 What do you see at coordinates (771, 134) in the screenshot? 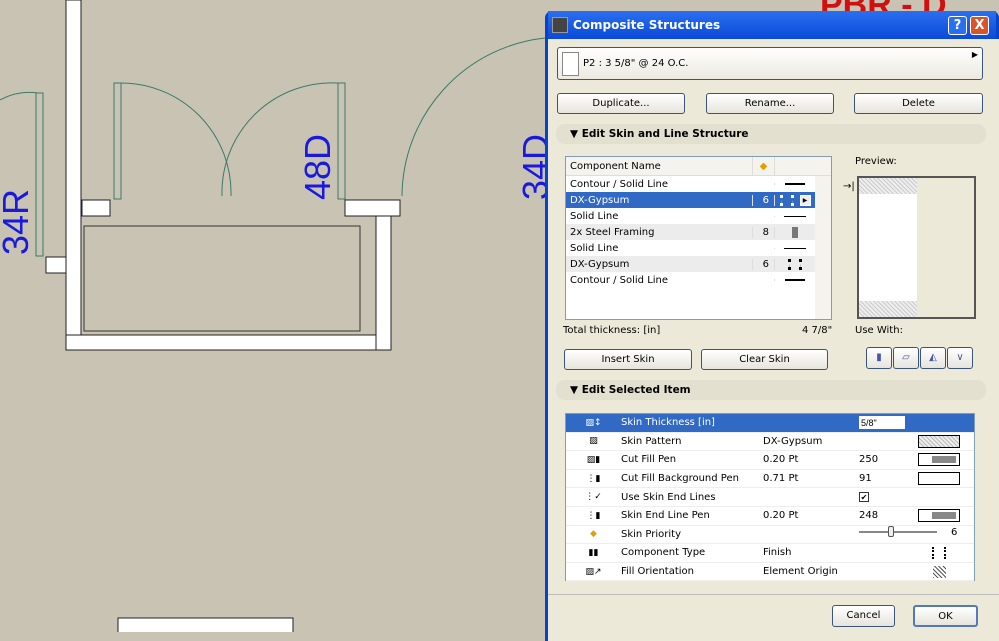
I see `edit-skin-section-header: ▼ Edit Skin and Line Structure` at bounding box center [771, 134].